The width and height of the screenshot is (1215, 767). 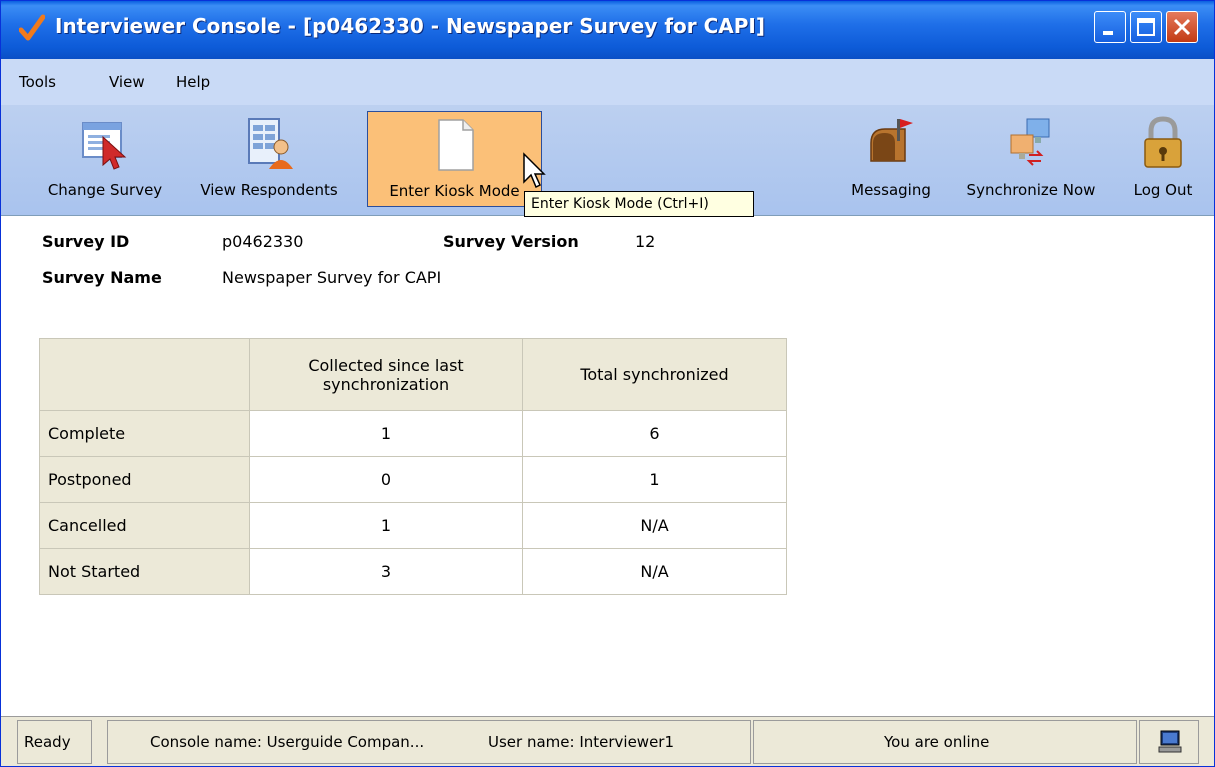 What do you see at coordinates (891, 140) in the screenshot?
I see `mailbox-icon` at bounding box center [891, 140].